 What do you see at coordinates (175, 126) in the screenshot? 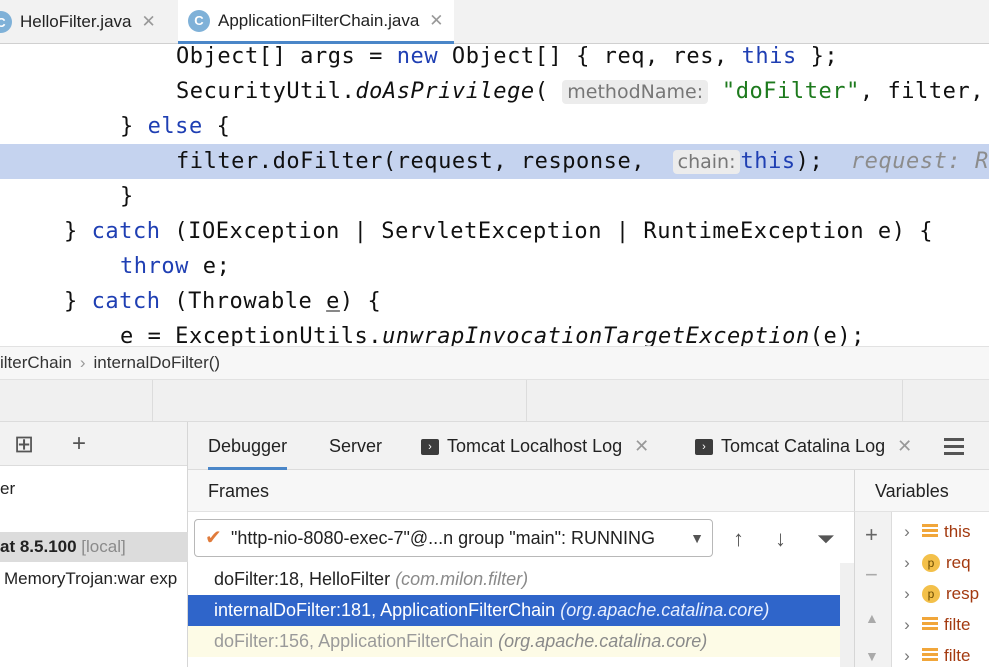
I see `code-line: } else {` at bounding box center [175, 126].